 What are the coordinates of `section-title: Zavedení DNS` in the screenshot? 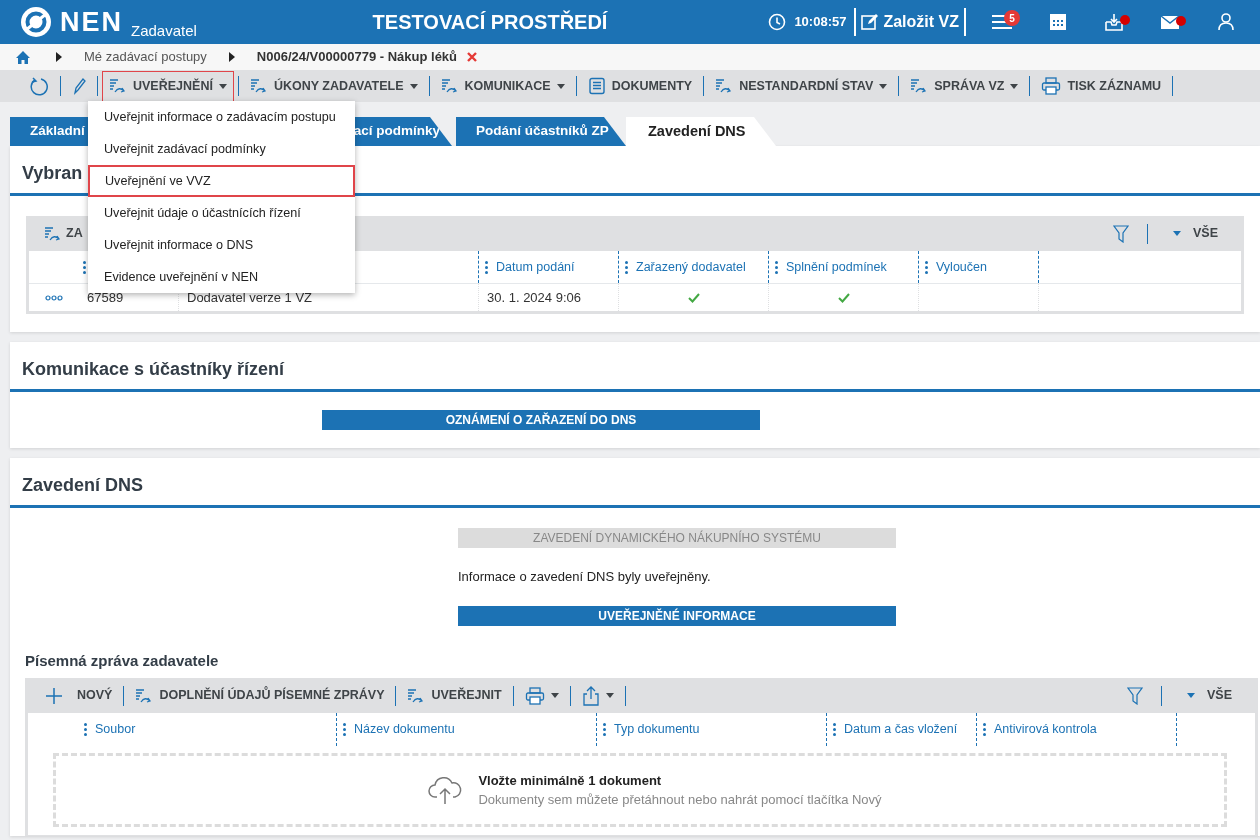 It's located at (83, 485).